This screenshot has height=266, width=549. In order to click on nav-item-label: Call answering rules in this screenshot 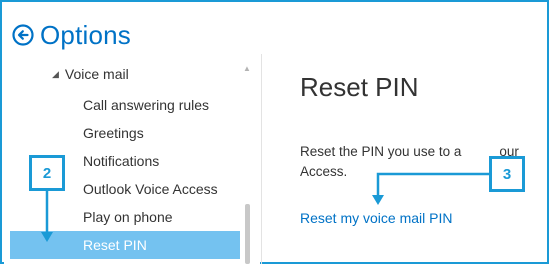, I will do `click(146, 105)`.